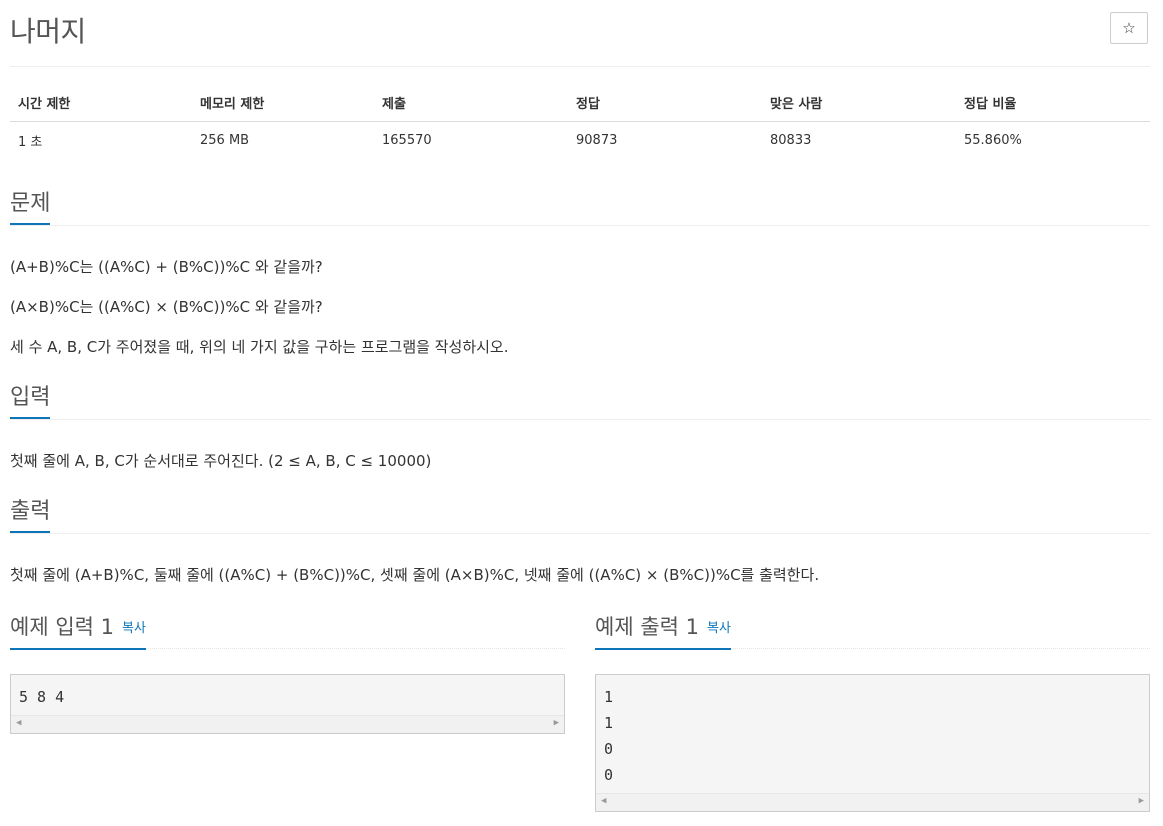 Image resolution: width=1163 pixels, height=826 pixels. I want to click on header-accept-rate: 정답 비율, so click(1053, 103).